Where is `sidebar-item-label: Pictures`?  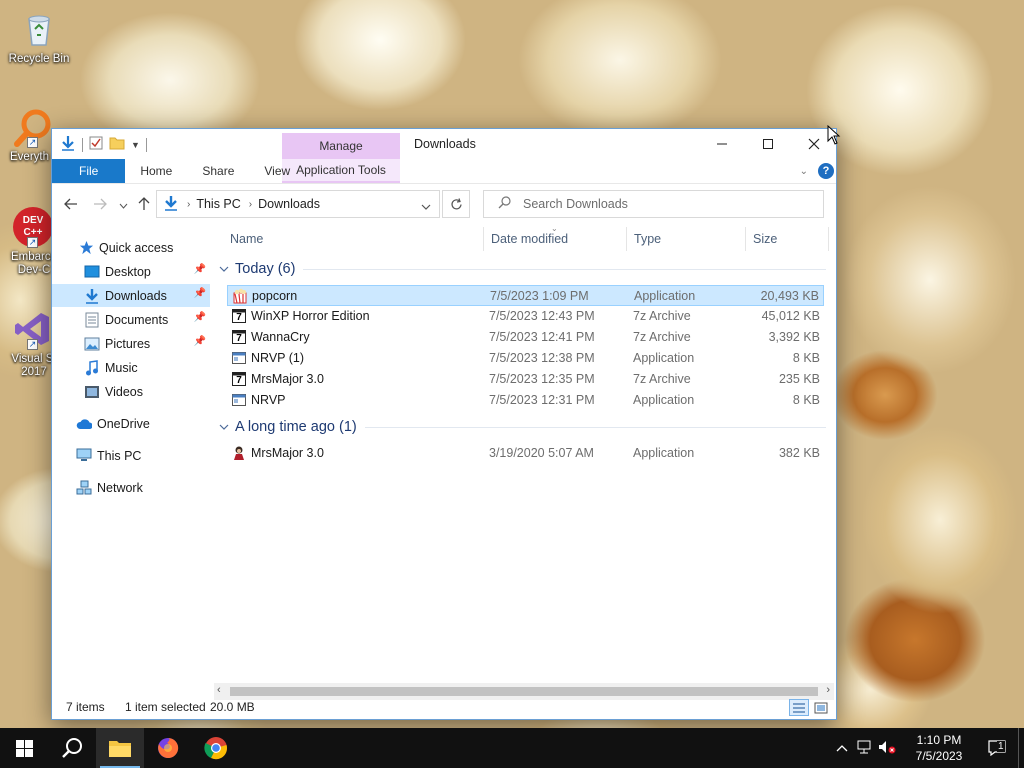 sidebar-item-label: Pictures is located at coordinates (128, 343).